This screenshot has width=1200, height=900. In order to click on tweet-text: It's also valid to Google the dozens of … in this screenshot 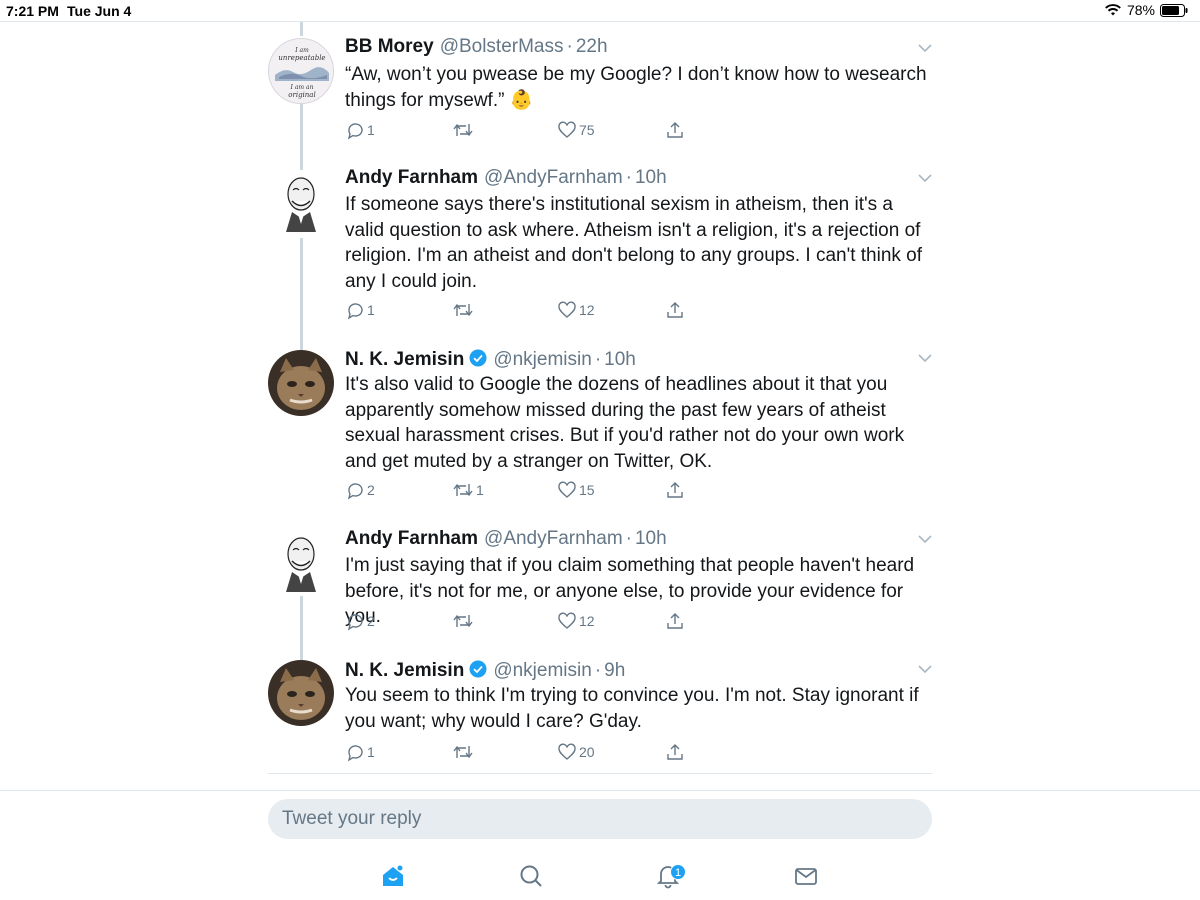, I will do `click(625, 423)`.